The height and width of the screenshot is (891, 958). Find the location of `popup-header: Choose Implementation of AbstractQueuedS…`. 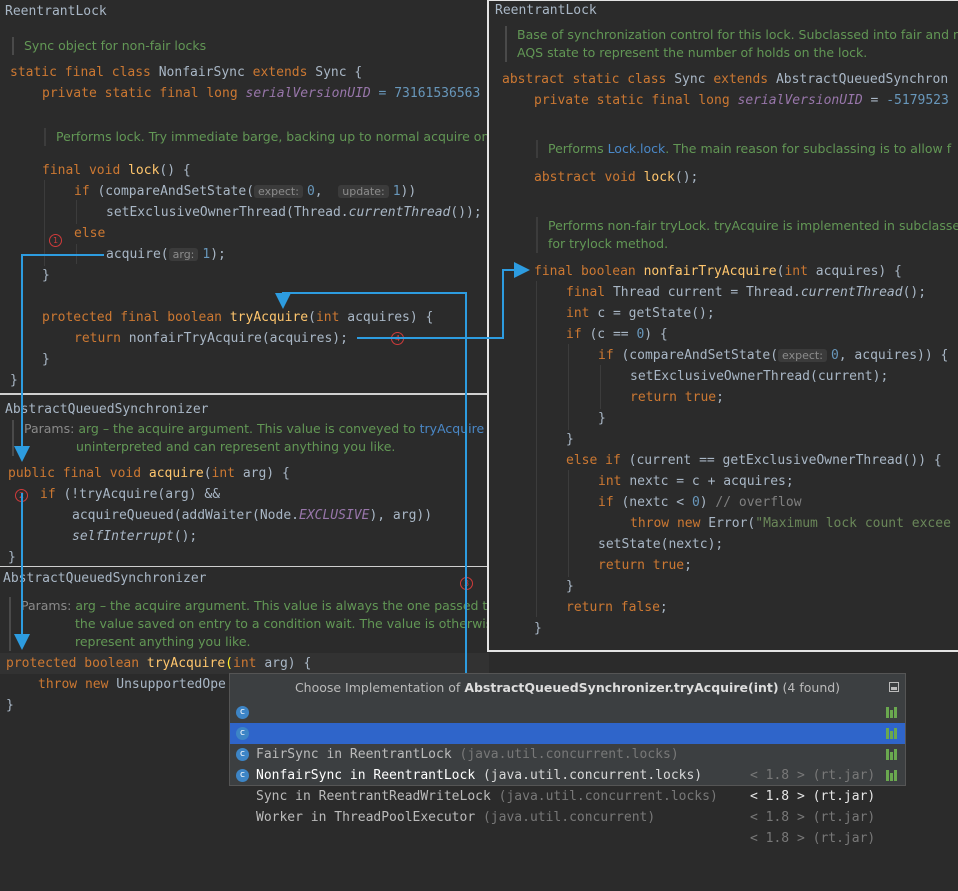

popup-header: Choose Implementation of AbstractQueuedS… is located at coordinates (567, 688).